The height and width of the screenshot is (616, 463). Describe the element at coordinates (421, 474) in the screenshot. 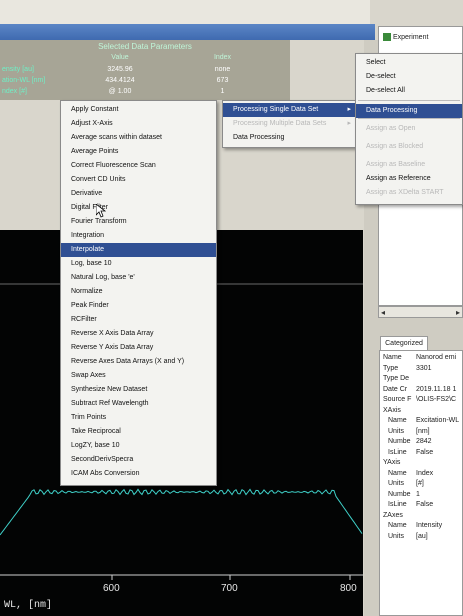

I see `property-row: Name Index` at that location.